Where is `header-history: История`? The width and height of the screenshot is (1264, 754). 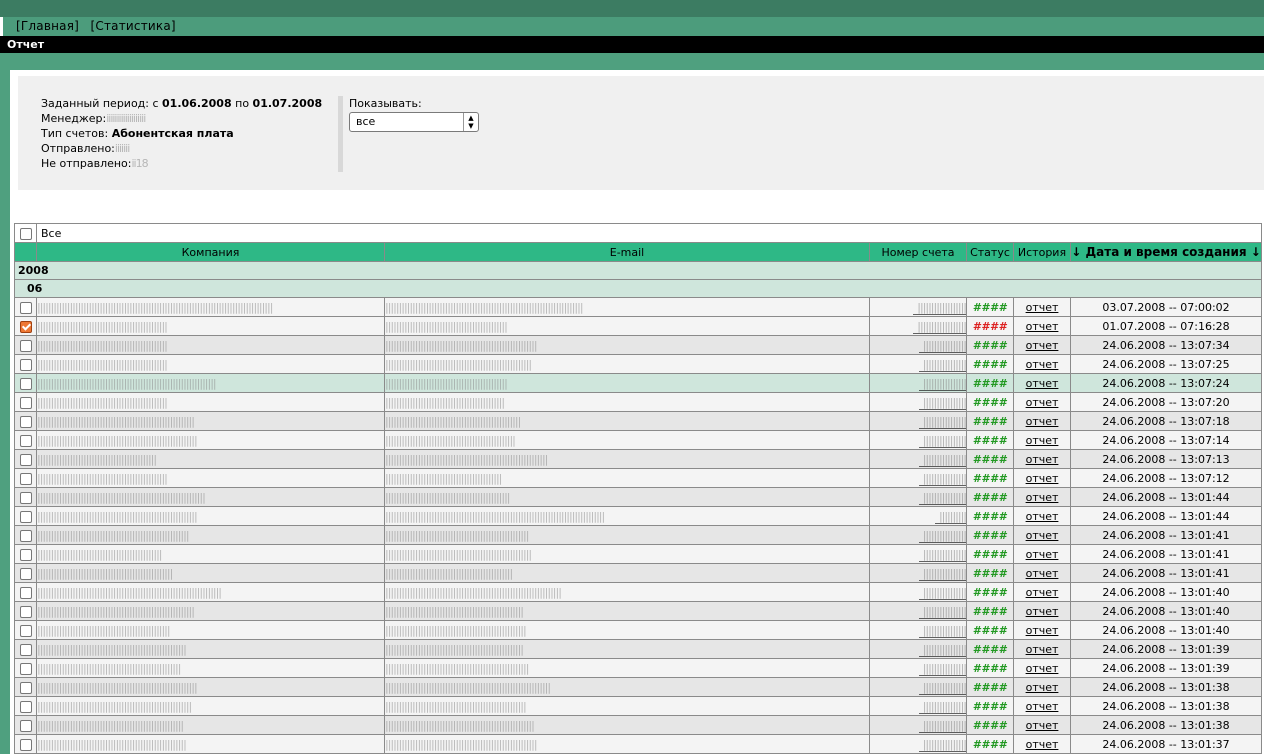
header-history: История is located at coordinates (1042, 252).